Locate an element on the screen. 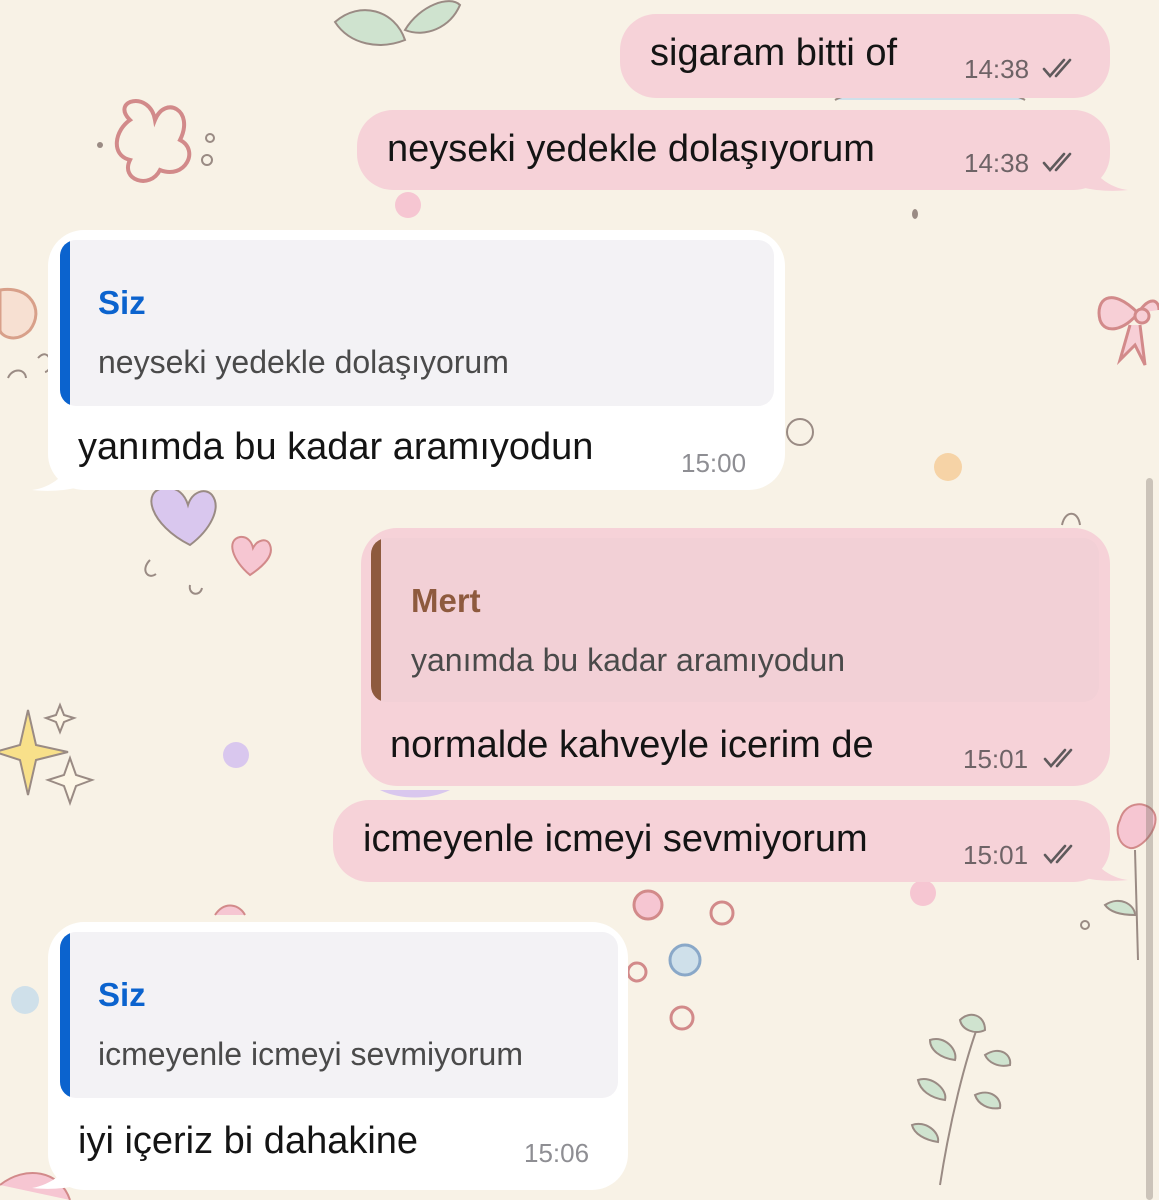  chat-scrollbar is located at coordinates (1149, 839).